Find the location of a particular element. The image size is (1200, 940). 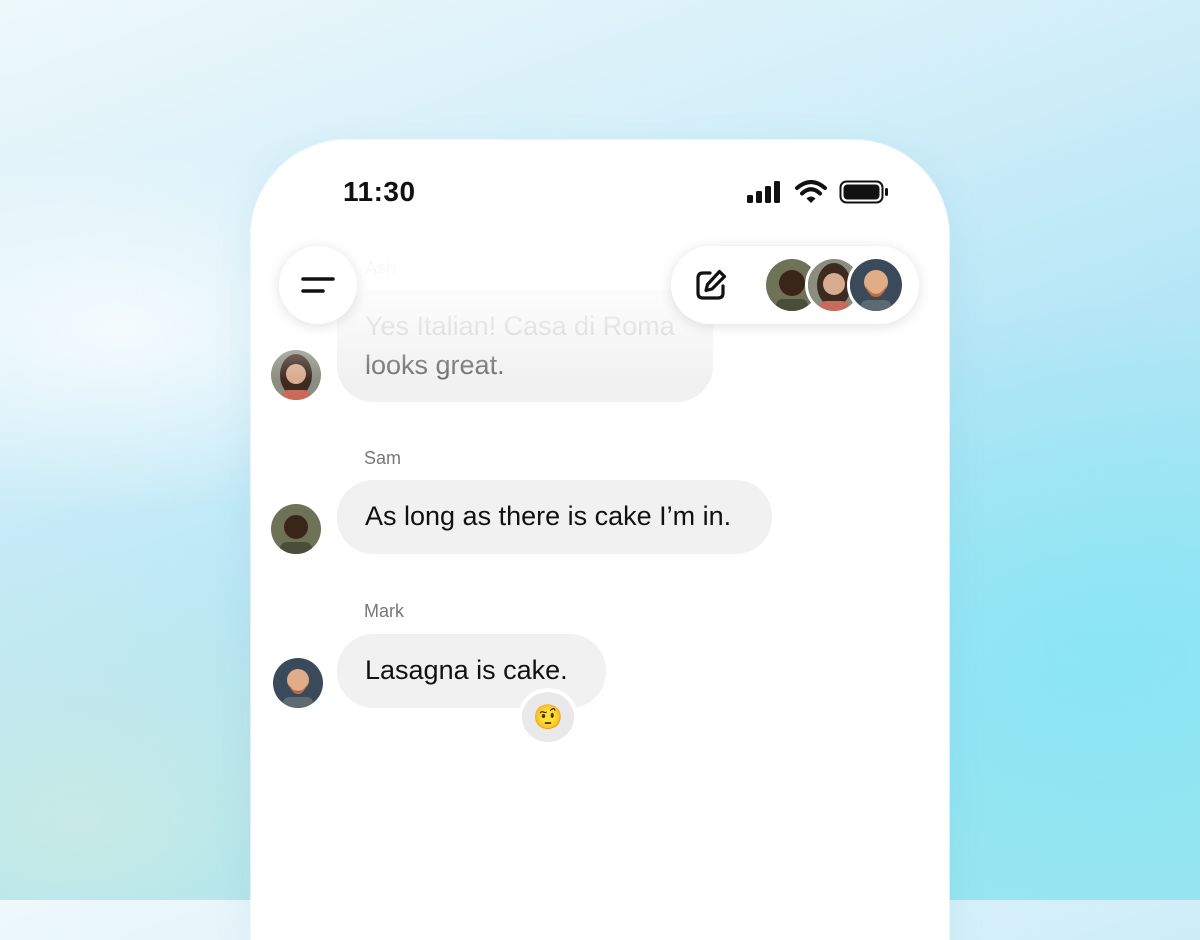

signal-icon is located at coordinates (763, 192).